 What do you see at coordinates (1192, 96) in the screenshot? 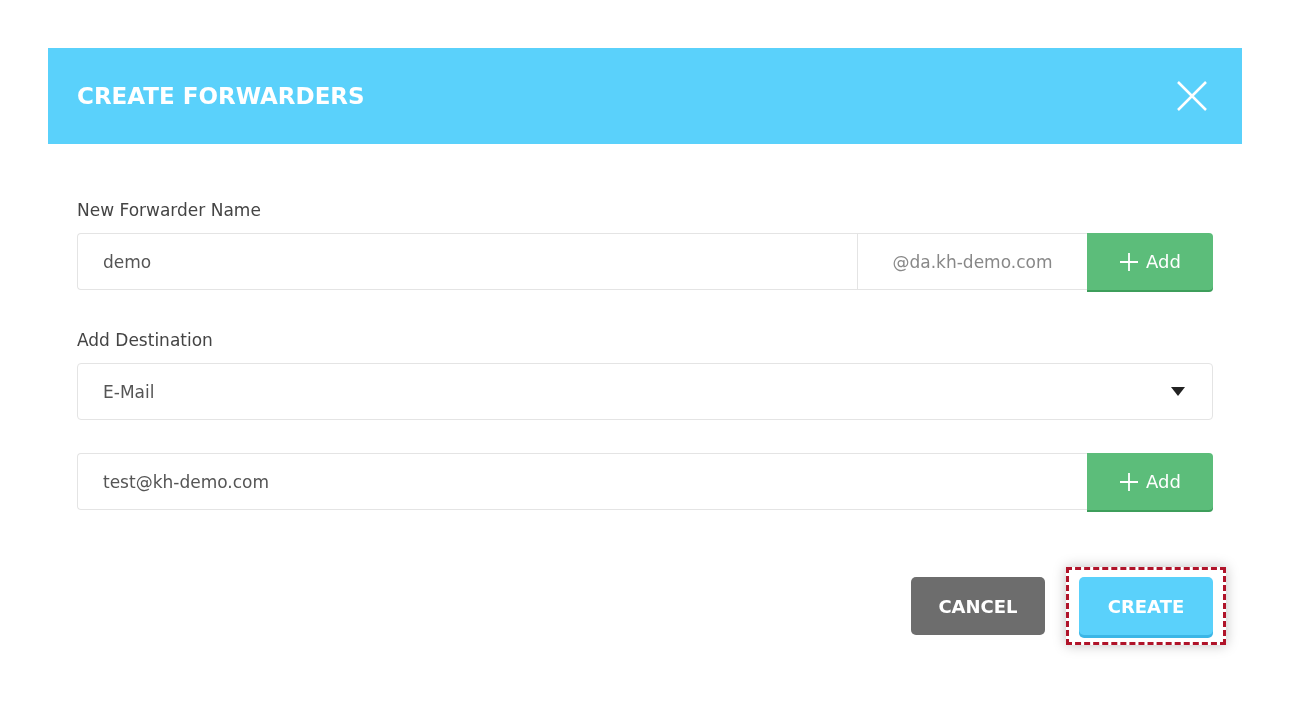
I see `close-icon` at bounding box center [1192, 96].